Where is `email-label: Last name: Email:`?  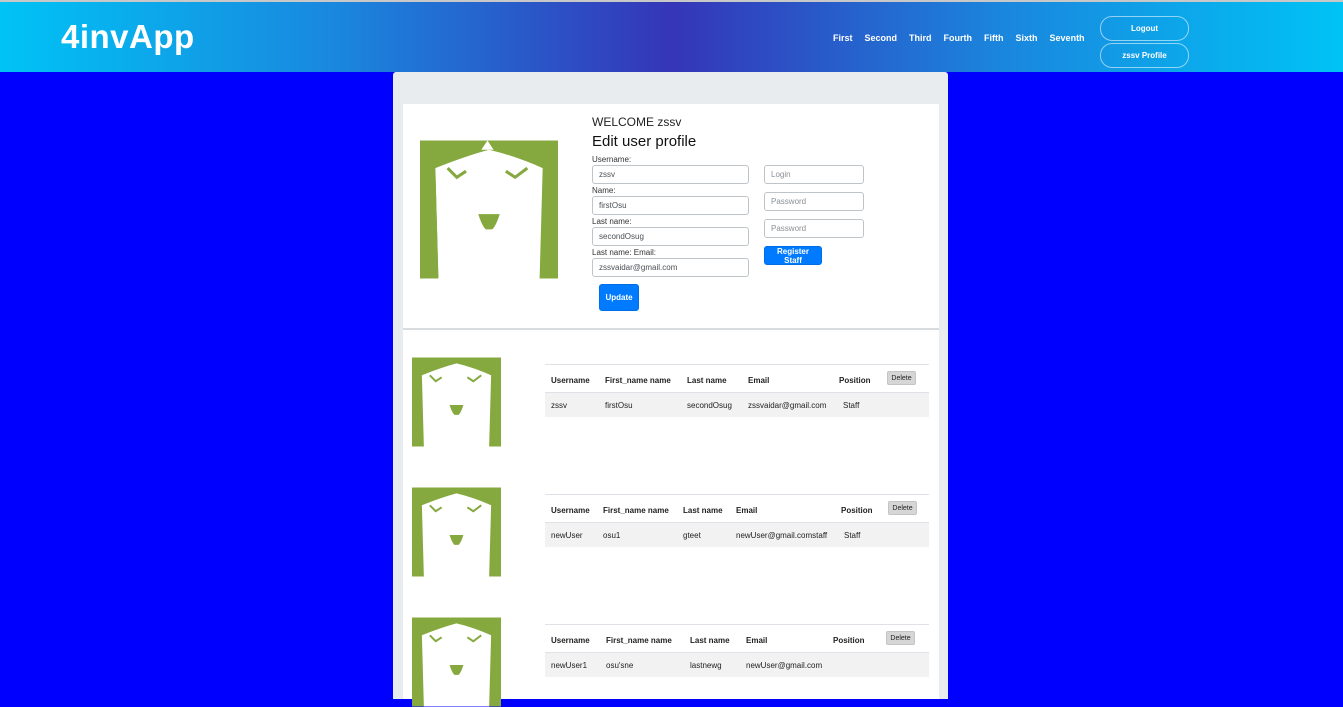
email-label: Last name: Email: is located at coordinates (624, 252).